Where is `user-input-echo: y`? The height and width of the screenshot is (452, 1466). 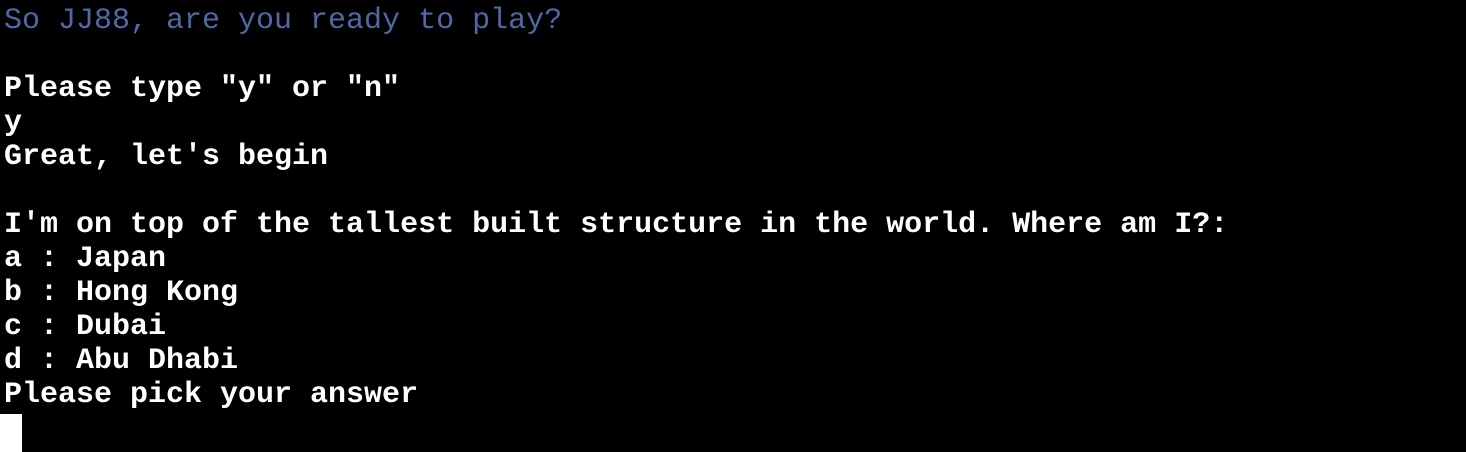
user-input-echo: y is located at coordinates (13, 123).